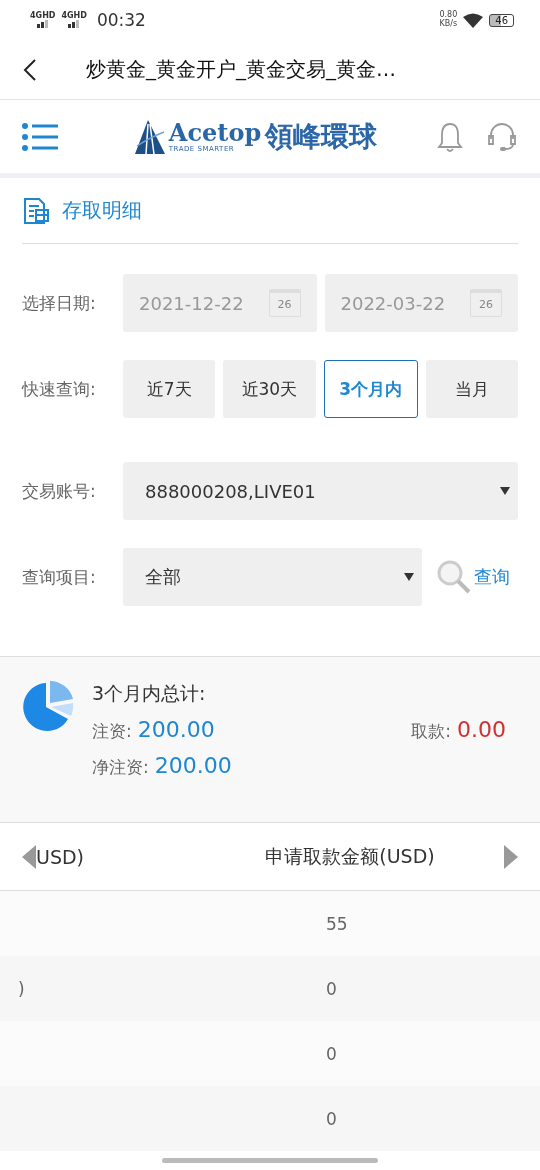  Describe the element at coordinates (473, 20) in the screenshot. I see `wifi-icon` at that location.